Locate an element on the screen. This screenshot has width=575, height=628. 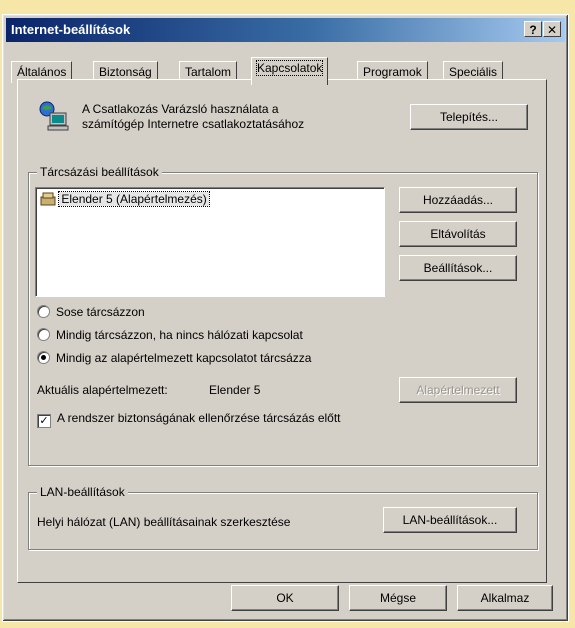
radio-never-dial: Sose tárcsázzon is located at coordinates (91, 312).